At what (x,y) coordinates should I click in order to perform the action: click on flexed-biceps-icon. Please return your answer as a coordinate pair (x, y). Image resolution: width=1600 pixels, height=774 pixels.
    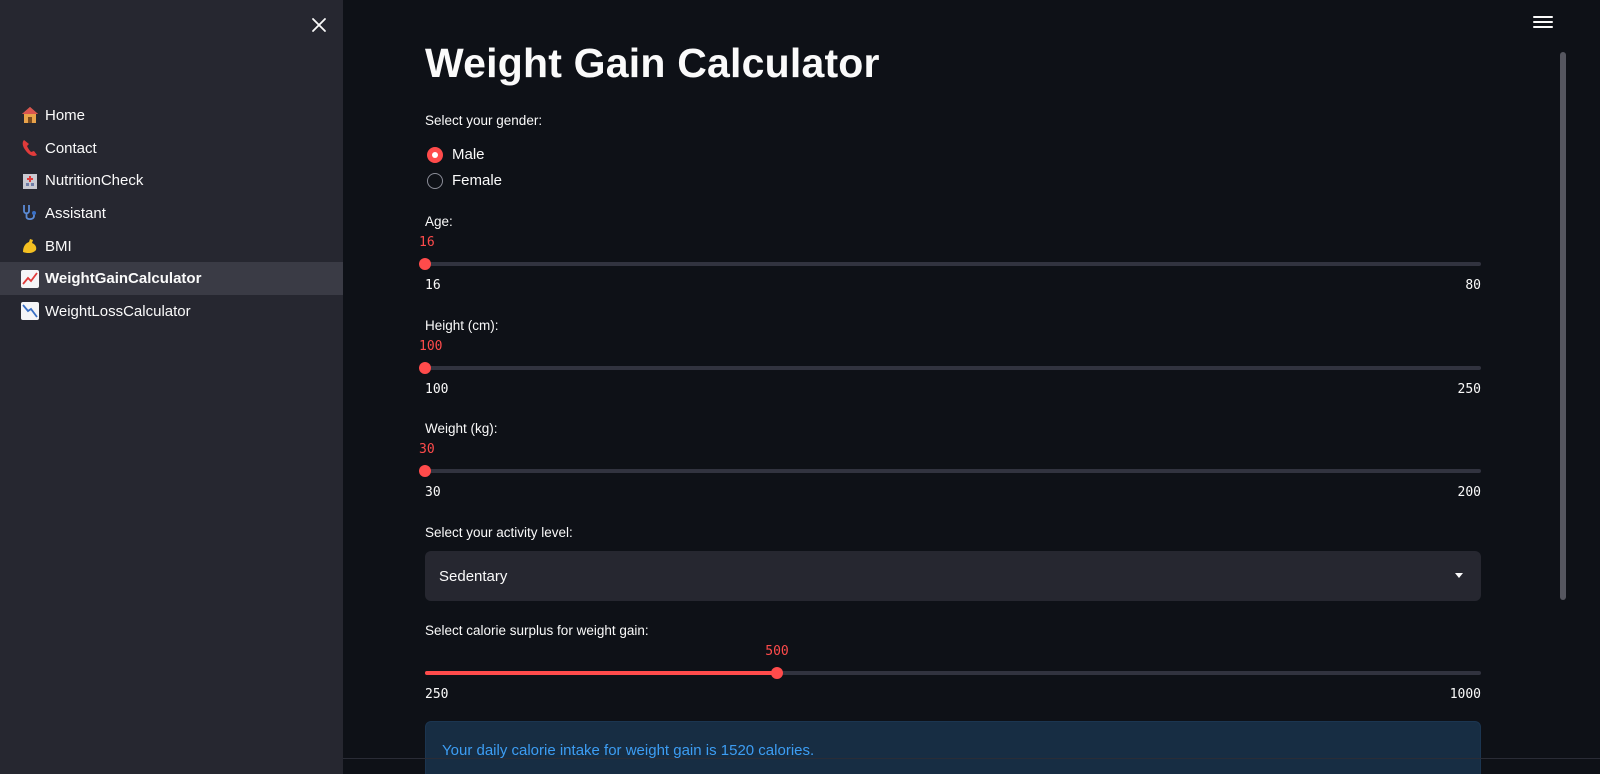
    Looking at the image, I should click on (30, 246).